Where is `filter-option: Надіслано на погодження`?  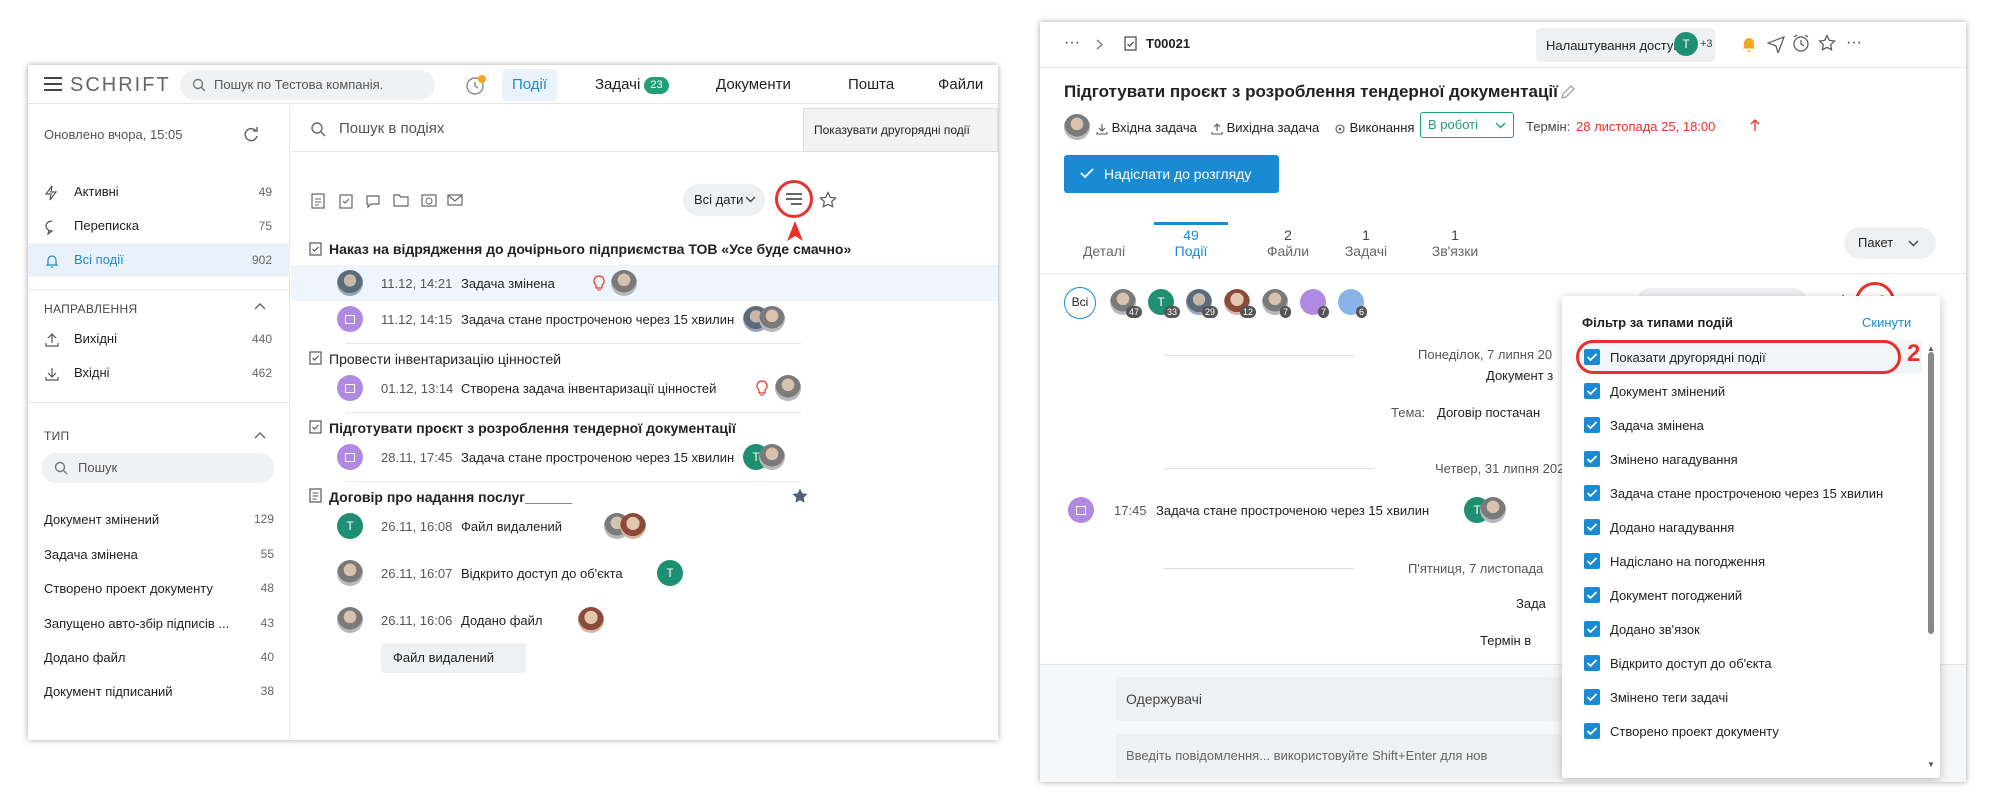
filter-option: Надіслано на погодження is located at coordinates (1752, 561).